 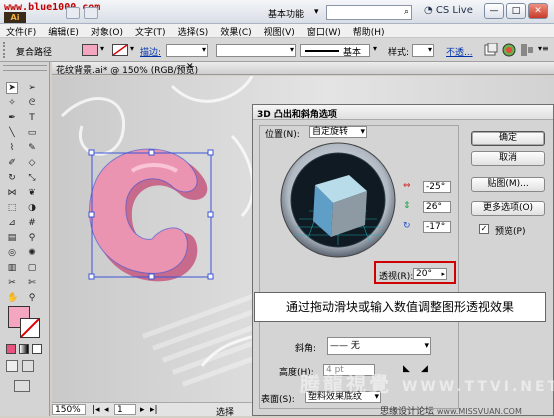 What do you see at coordinates (150, 31) in the screenshot?
I see `menu-type: 文字(T)` at bounding box center [150, 31].